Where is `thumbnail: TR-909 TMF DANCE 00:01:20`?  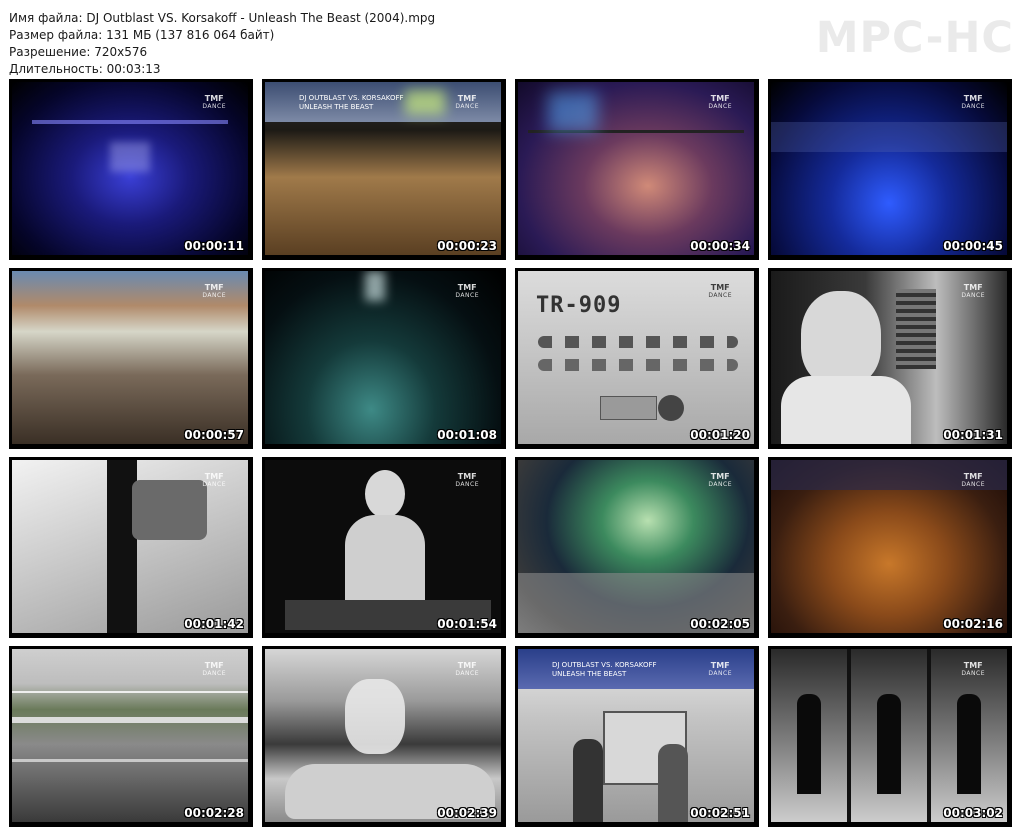 thumbnail: TR-909 TMF DANCE 00:01:20 is located at coordinates (637, 358).